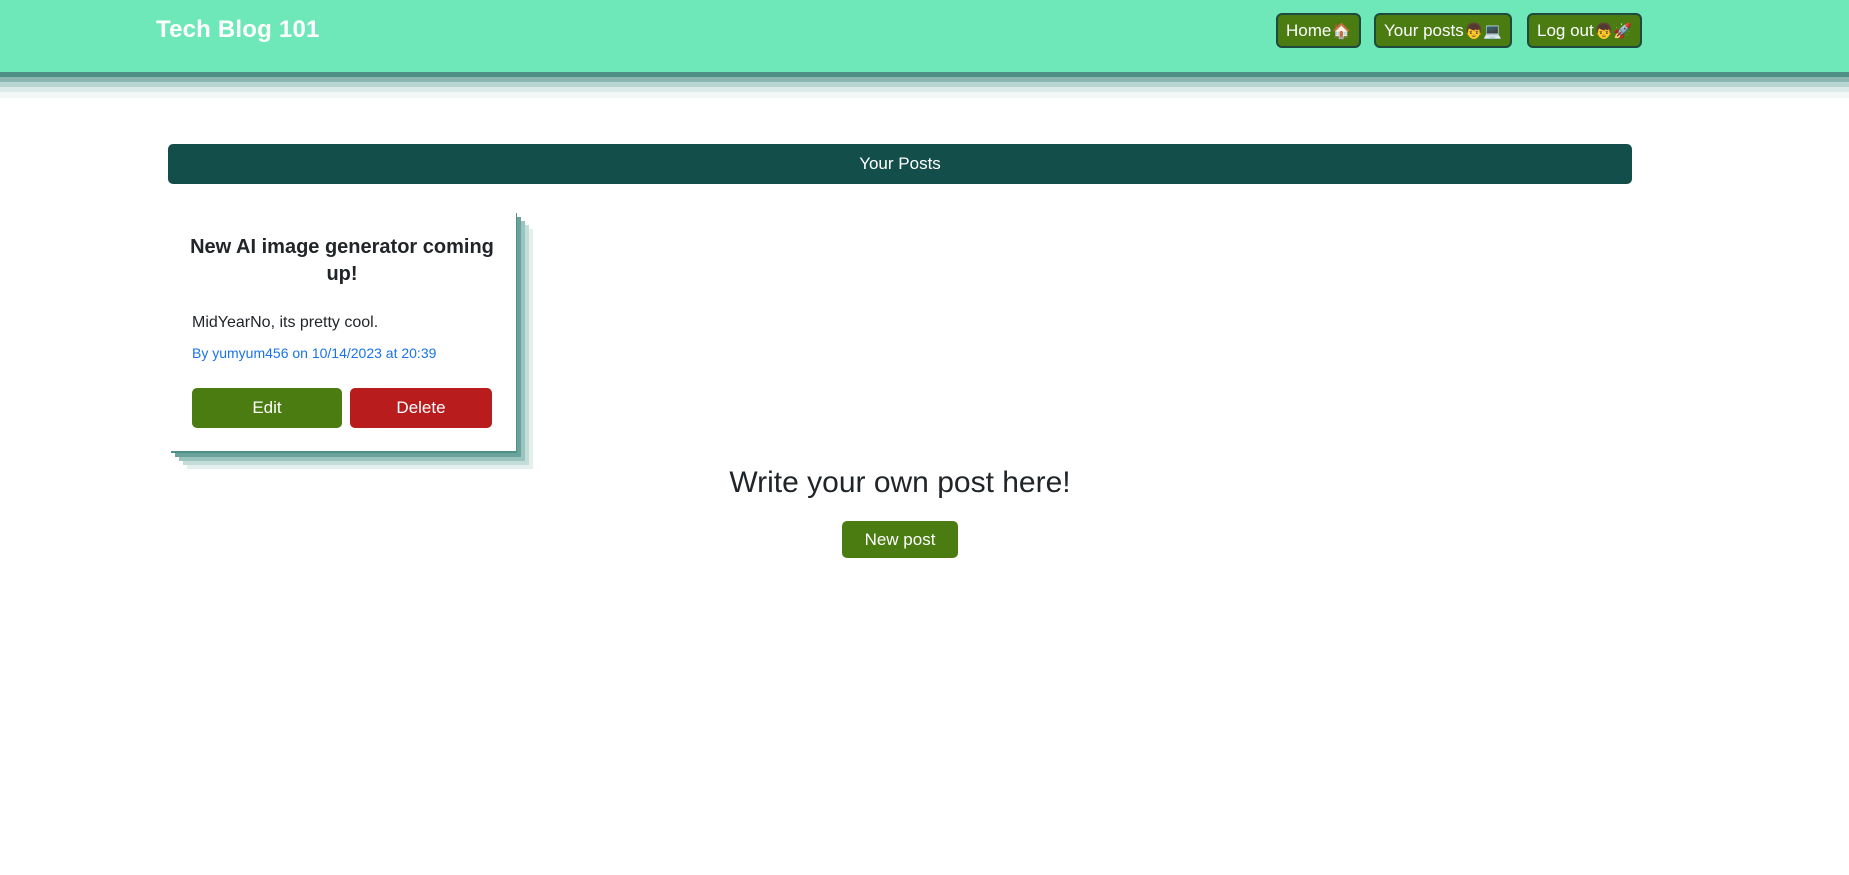 This screenshot has width=1849, height=875. I want to click on nav-logout-label: Log out, so click(1565, 30).